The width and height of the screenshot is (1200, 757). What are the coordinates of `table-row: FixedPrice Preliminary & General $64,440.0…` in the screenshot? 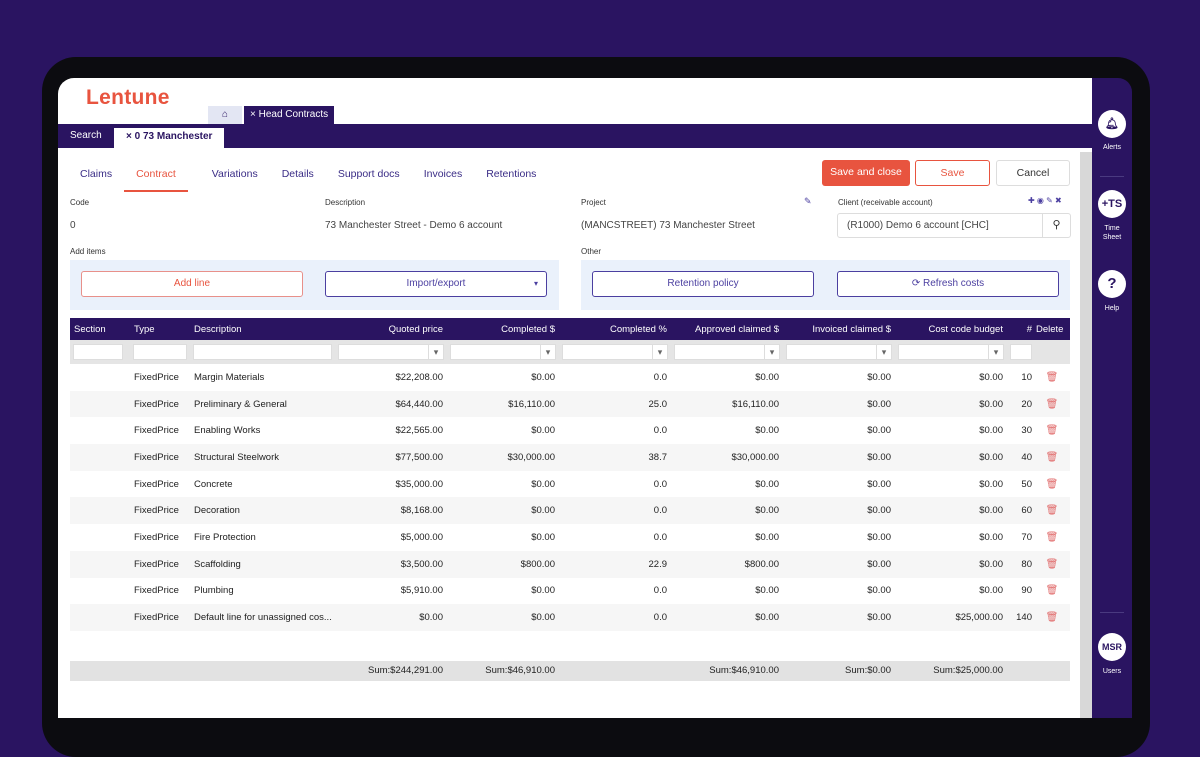 It's located at (570, 404).